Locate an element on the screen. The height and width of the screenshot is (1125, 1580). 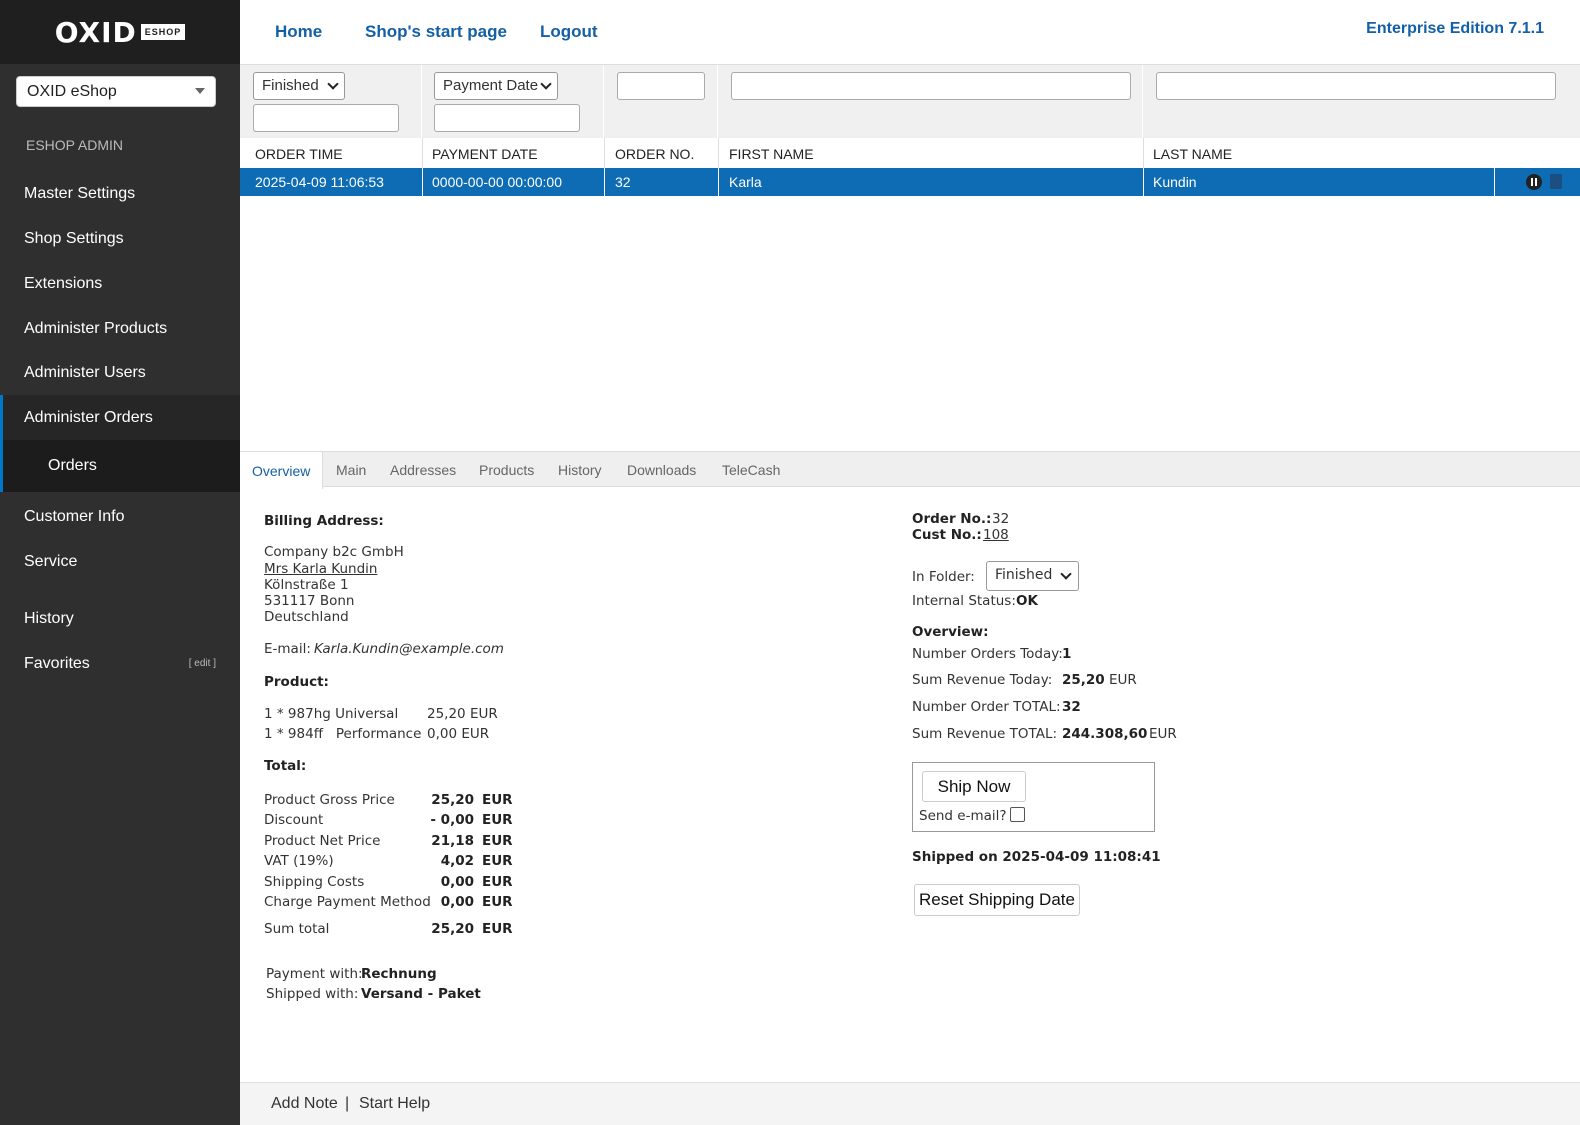
filter-col-payment-date: Payment Date is located at coordinates (513, 102).